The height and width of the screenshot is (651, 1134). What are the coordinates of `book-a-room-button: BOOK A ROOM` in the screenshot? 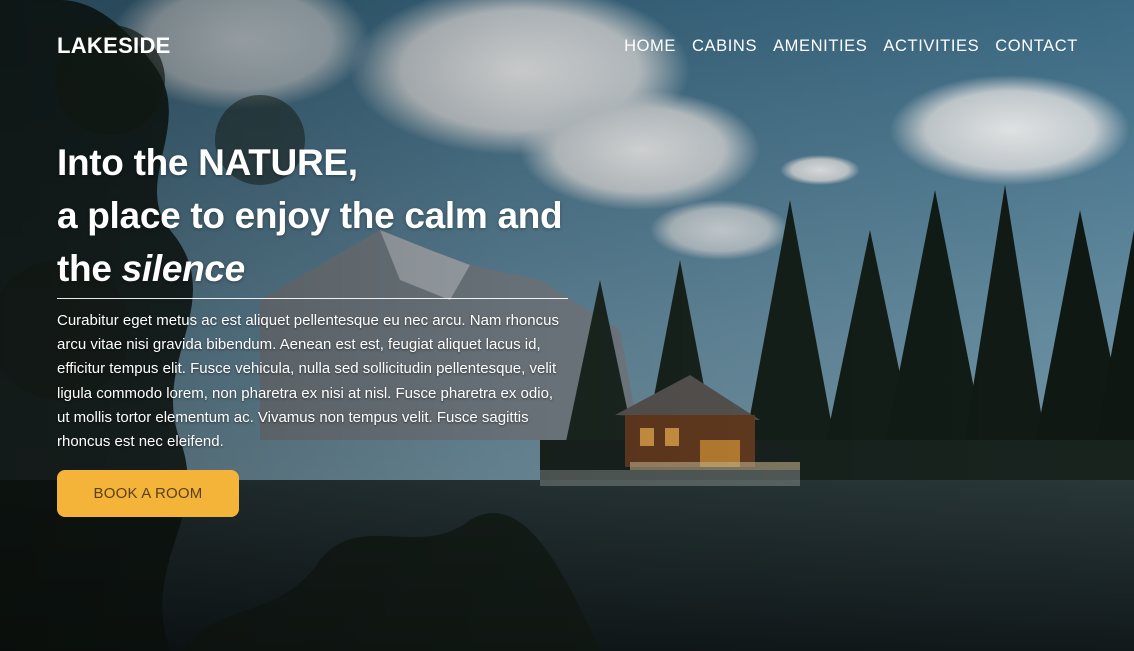 It's located at (148, 493).